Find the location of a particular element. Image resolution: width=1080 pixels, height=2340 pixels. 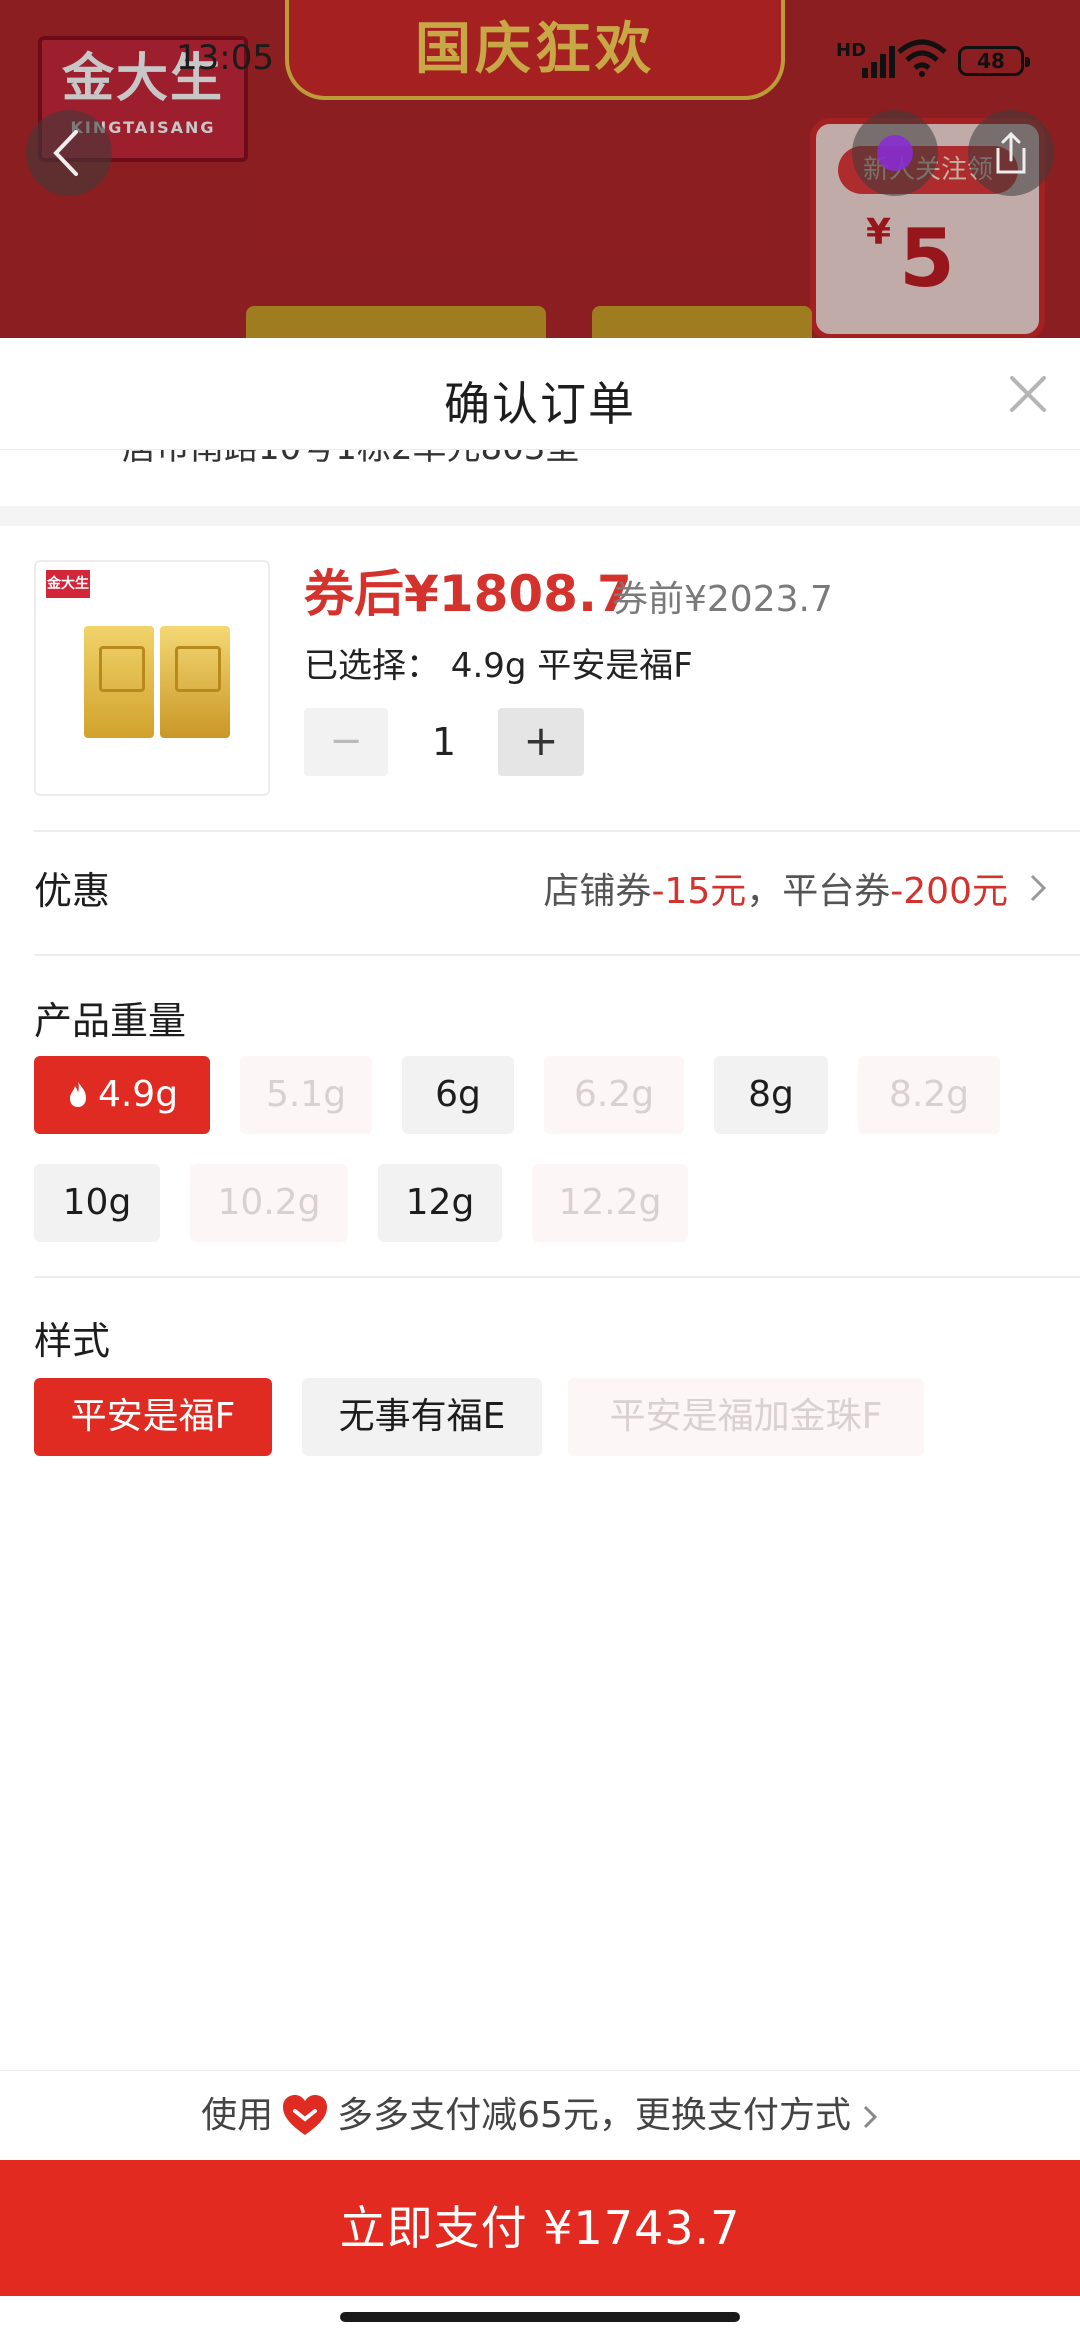

close-icon is located at coordinates (1028, 394).